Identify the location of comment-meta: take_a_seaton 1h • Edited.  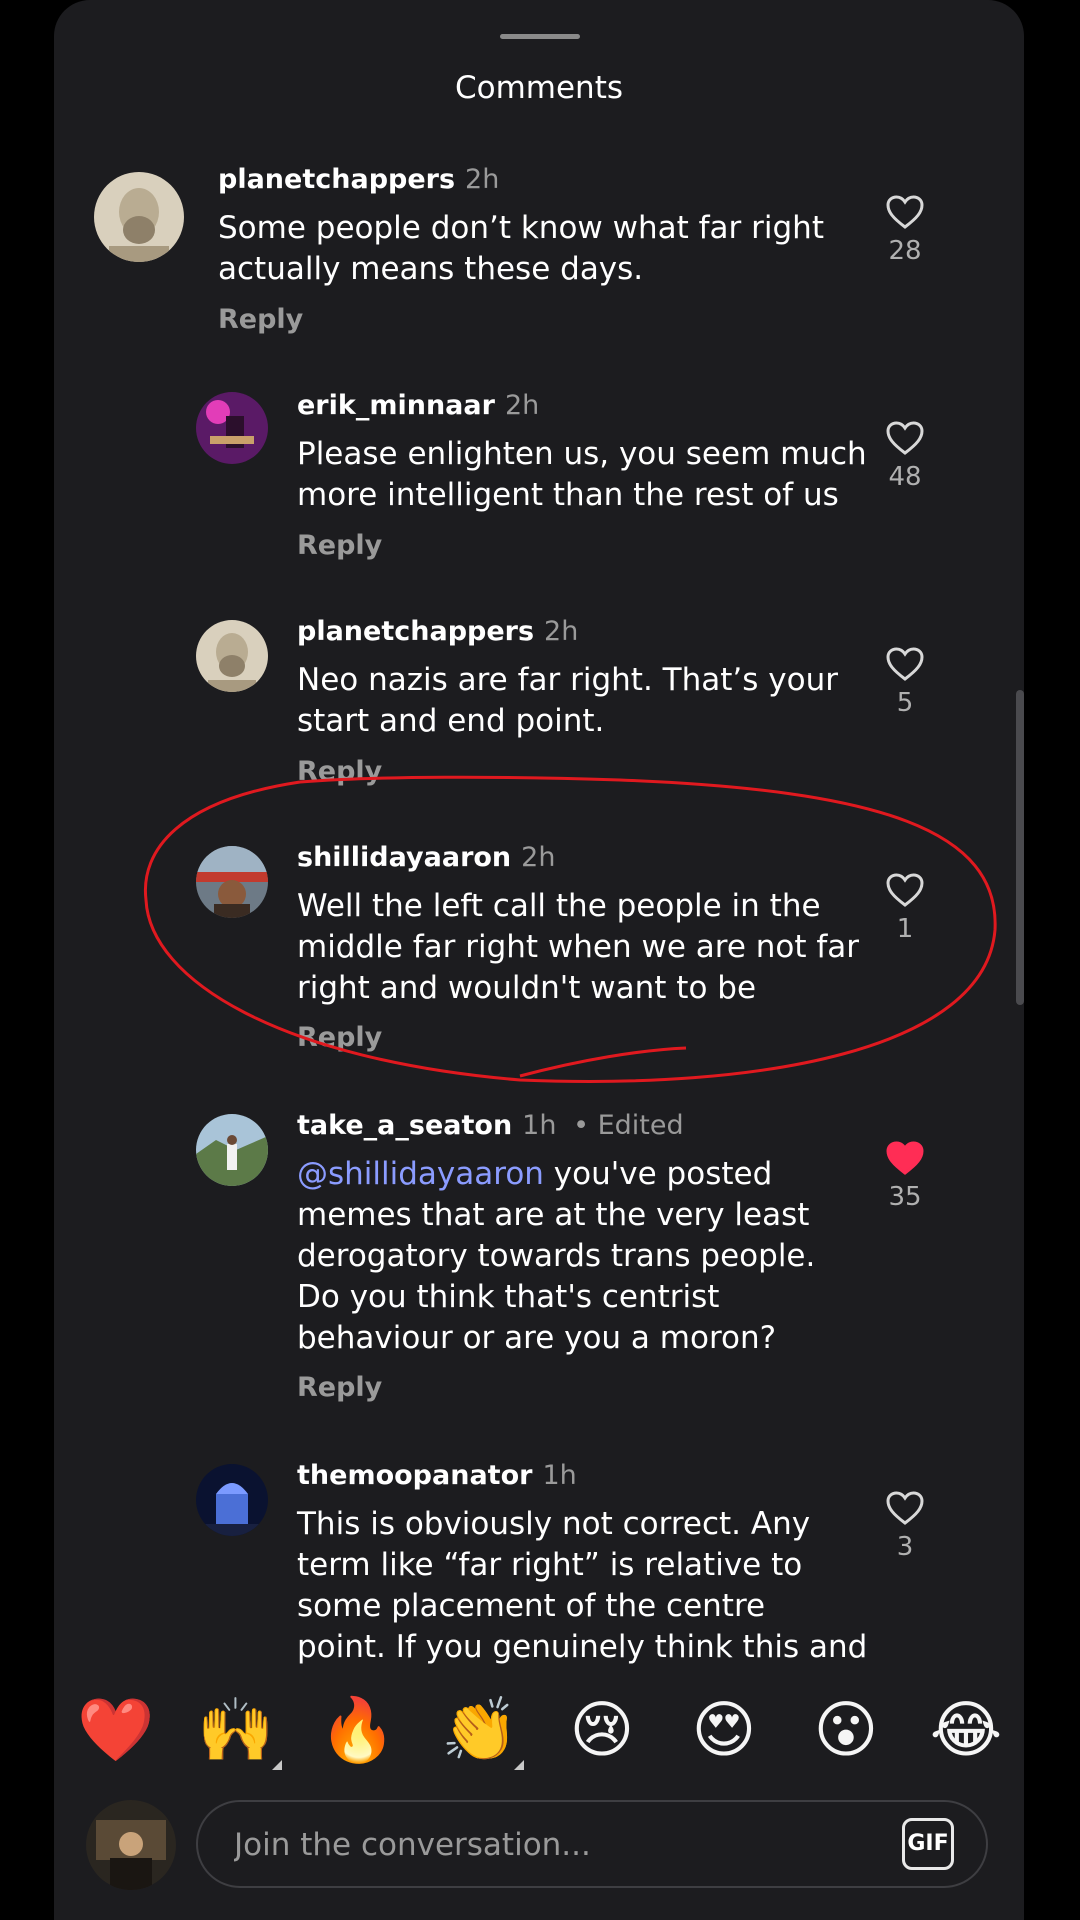
(490, 1125).